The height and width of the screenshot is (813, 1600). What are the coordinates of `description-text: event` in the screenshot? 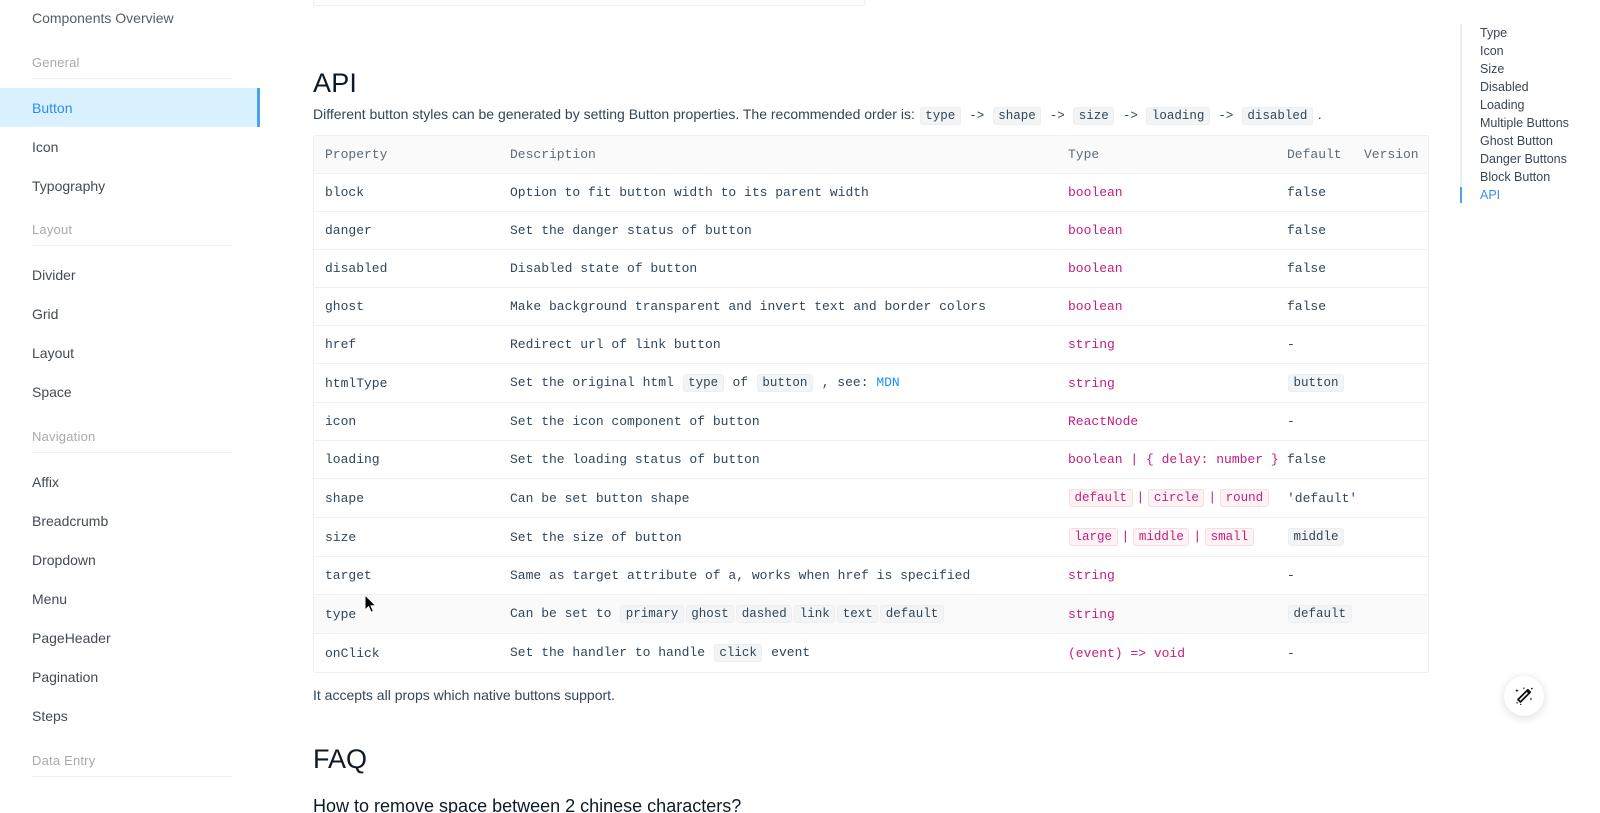 It's located at (787, 652).